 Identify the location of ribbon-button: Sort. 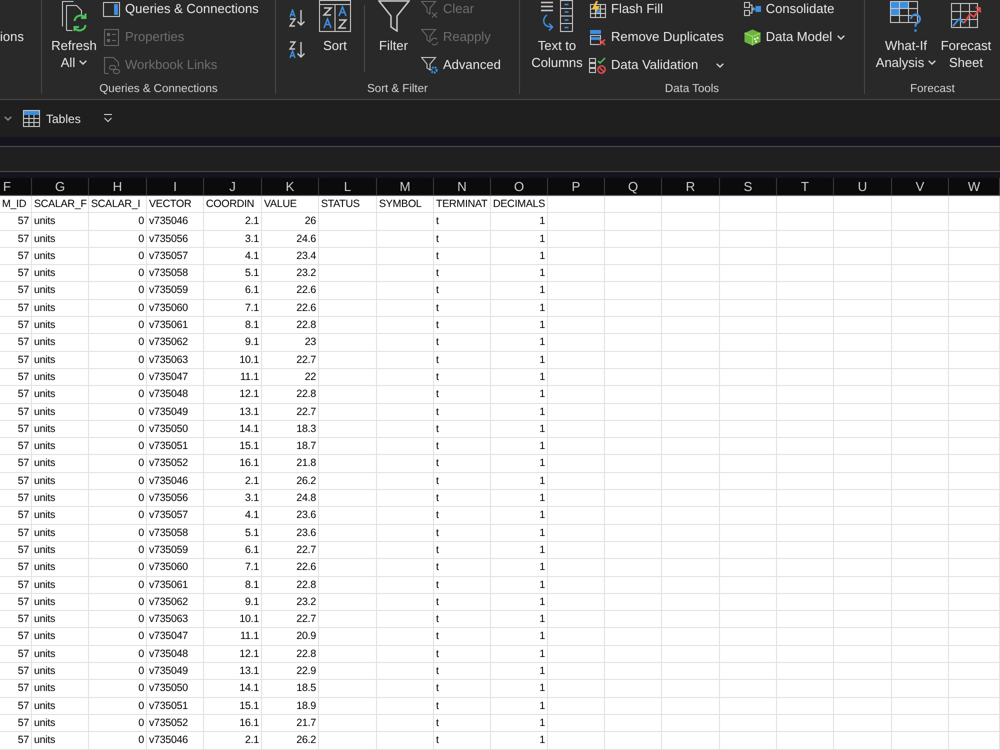
(335, 27).